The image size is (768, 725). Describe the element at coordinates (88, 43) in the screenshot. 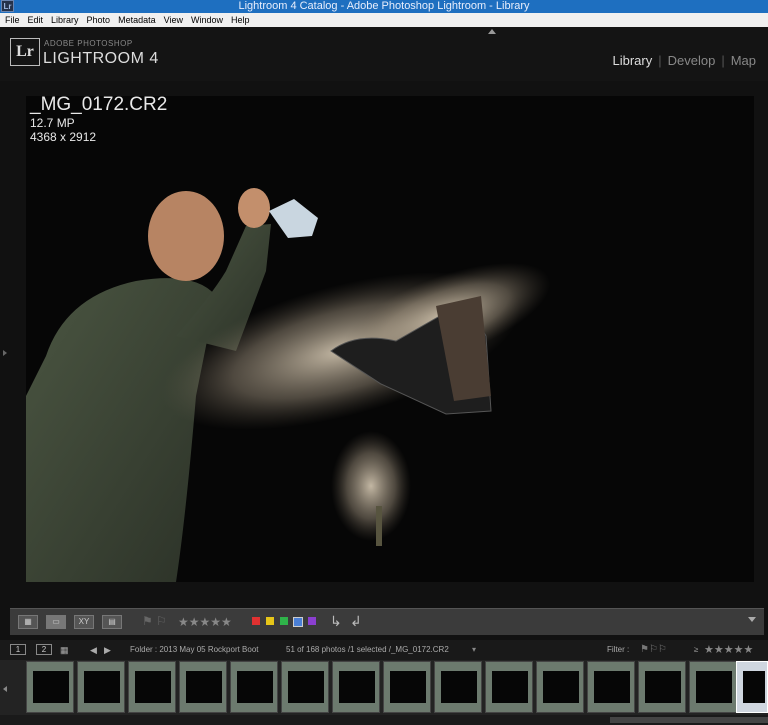

I see `brand-subtitle: ADOBE PHOTOSHOP` at that location.